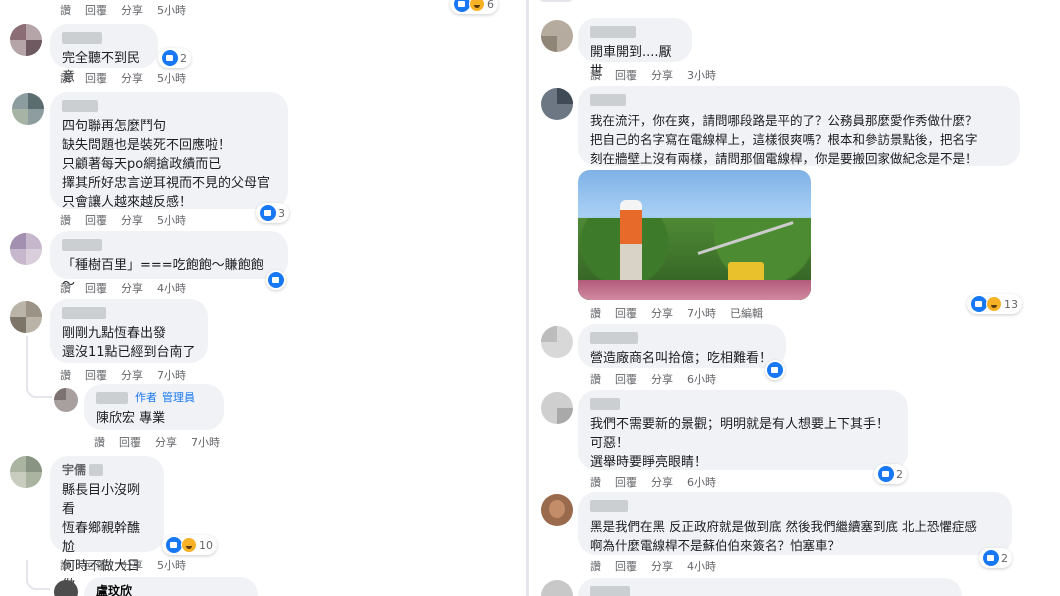  I want to click on comment-attached-photo, so click(694, 235).